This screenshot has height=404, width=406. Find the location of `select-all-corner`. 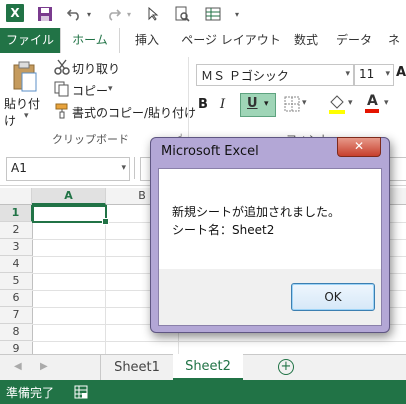

select-all-corner is located at coordinates (16, 196).